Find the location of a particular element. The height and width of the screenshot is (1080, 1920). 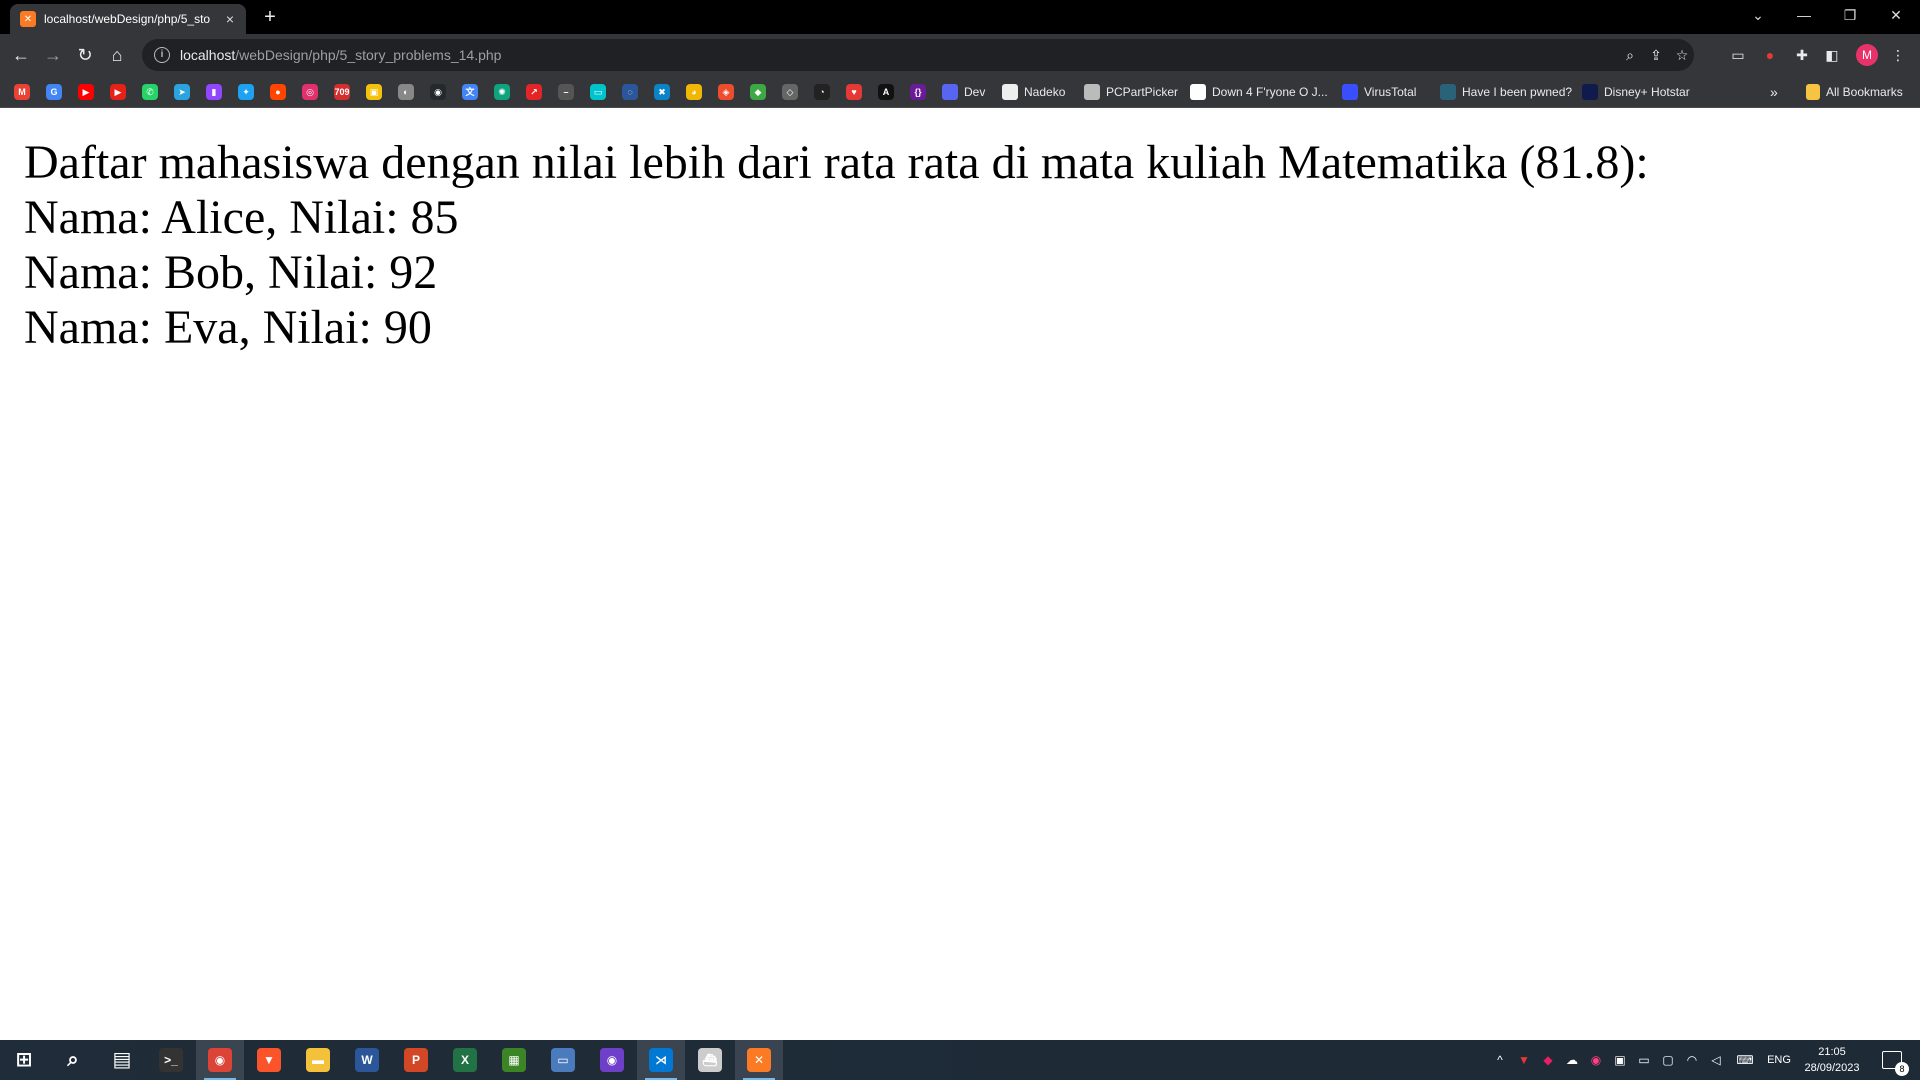

extensions-puzzle-icon: ✚ is located at coordinates (1802, 55).